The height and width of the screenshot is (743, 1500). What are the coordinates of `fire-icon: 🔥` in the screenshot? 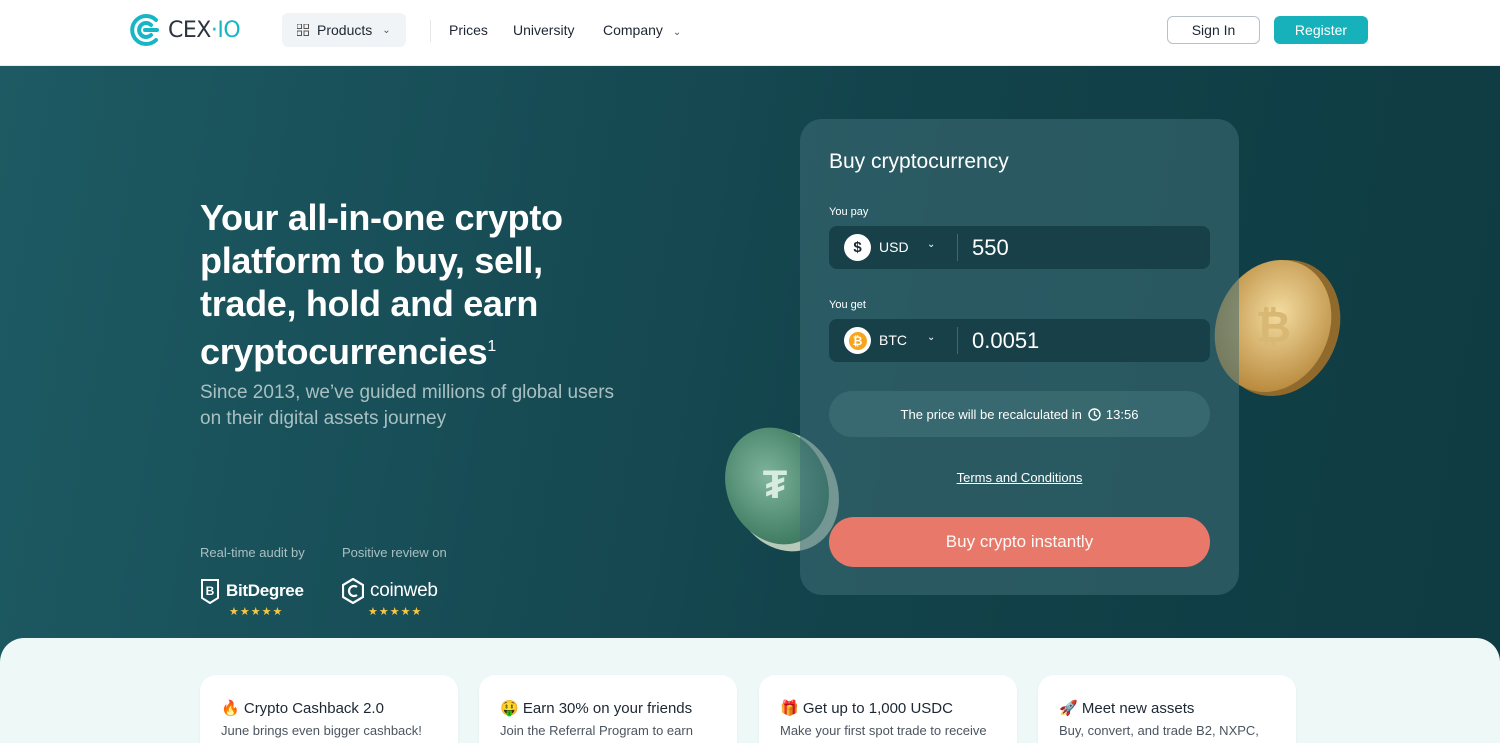 It's located at (230, 708).